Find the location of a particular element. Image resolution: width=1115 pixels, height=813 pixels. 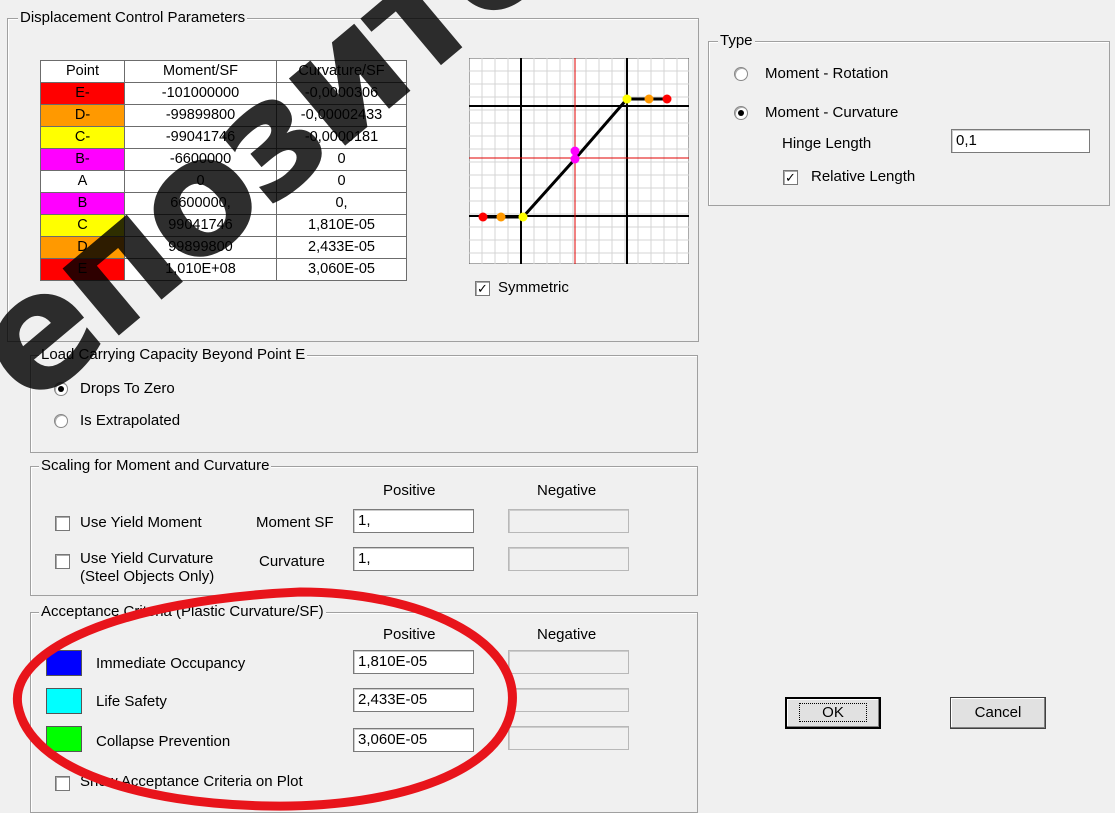

curvature-cell: 0, is located at coordinates (341, 203).